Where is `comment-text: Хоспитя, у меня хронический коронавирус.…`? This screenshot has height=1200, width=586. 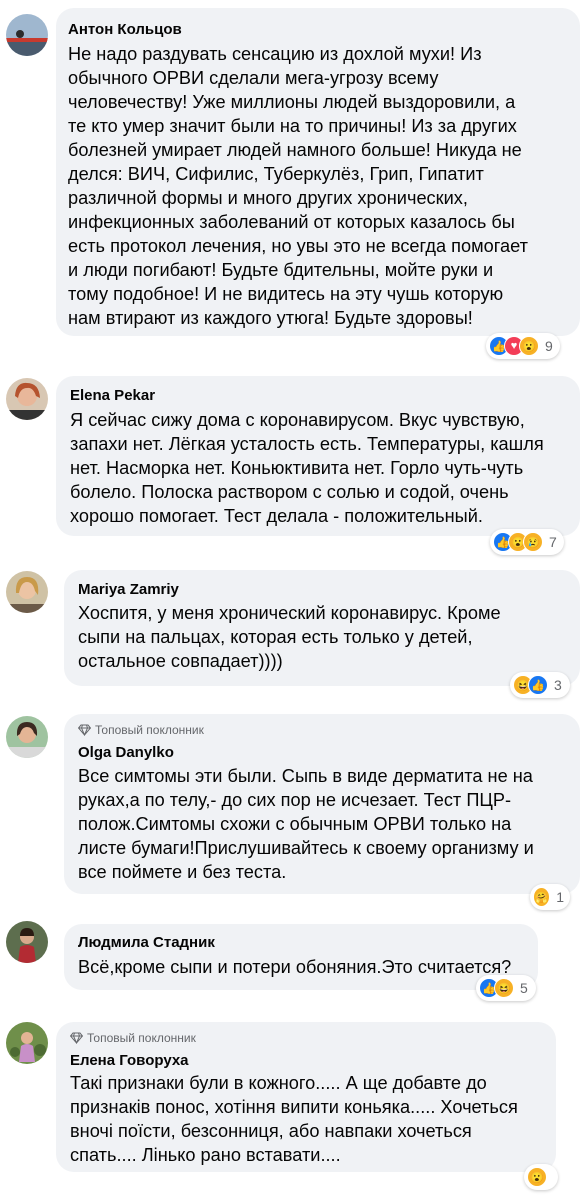
comment-text: Хоспитя, у меня хронический коронавирус.… is located at coordinates (289, 637).